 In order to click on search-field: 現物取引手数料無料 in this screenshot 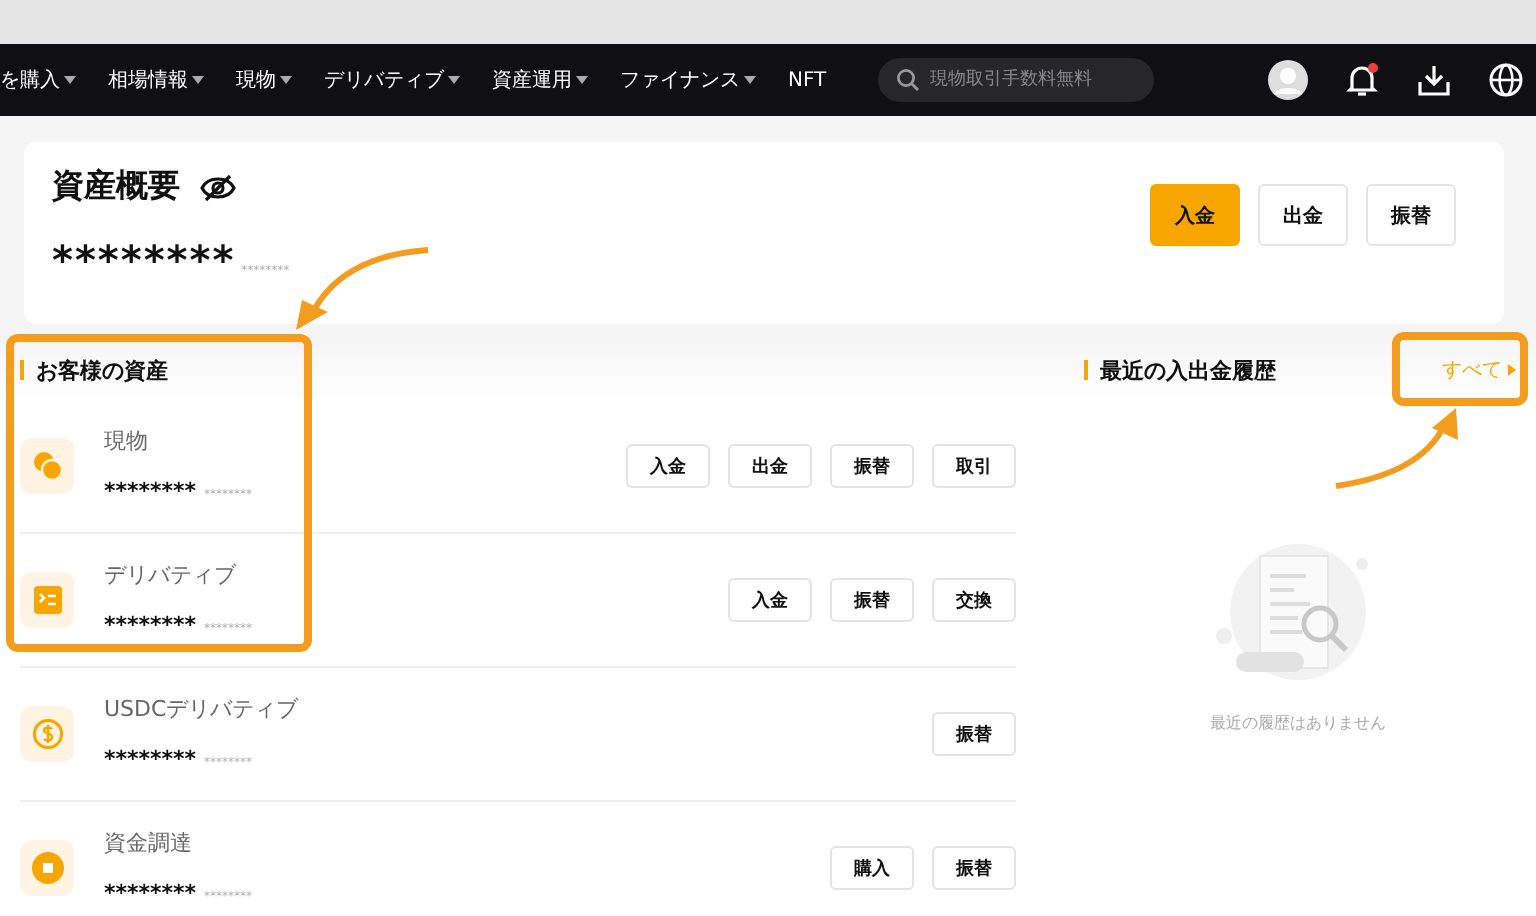, I will do `click(1016, 80)`.